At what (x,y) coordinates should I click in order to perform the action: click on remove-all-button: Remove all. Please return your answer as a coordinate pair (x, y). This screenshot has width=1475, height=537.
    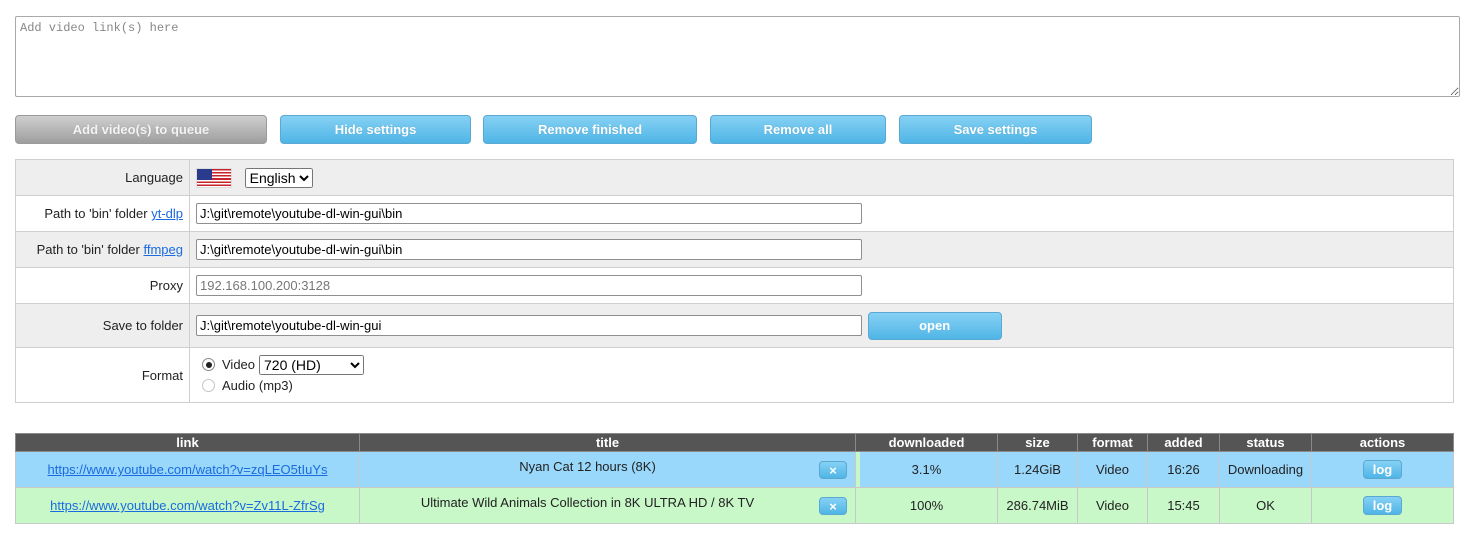
    Looking at the image, I should click on (798, 129).